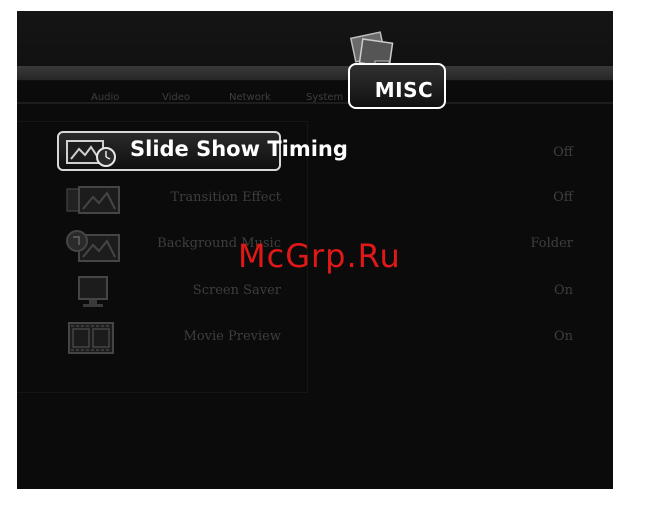  What do you see at coordinates (197, 100) in the screenshot?
I see `tab-strip: Audio Video Network System` at bounding box center [197, 100].